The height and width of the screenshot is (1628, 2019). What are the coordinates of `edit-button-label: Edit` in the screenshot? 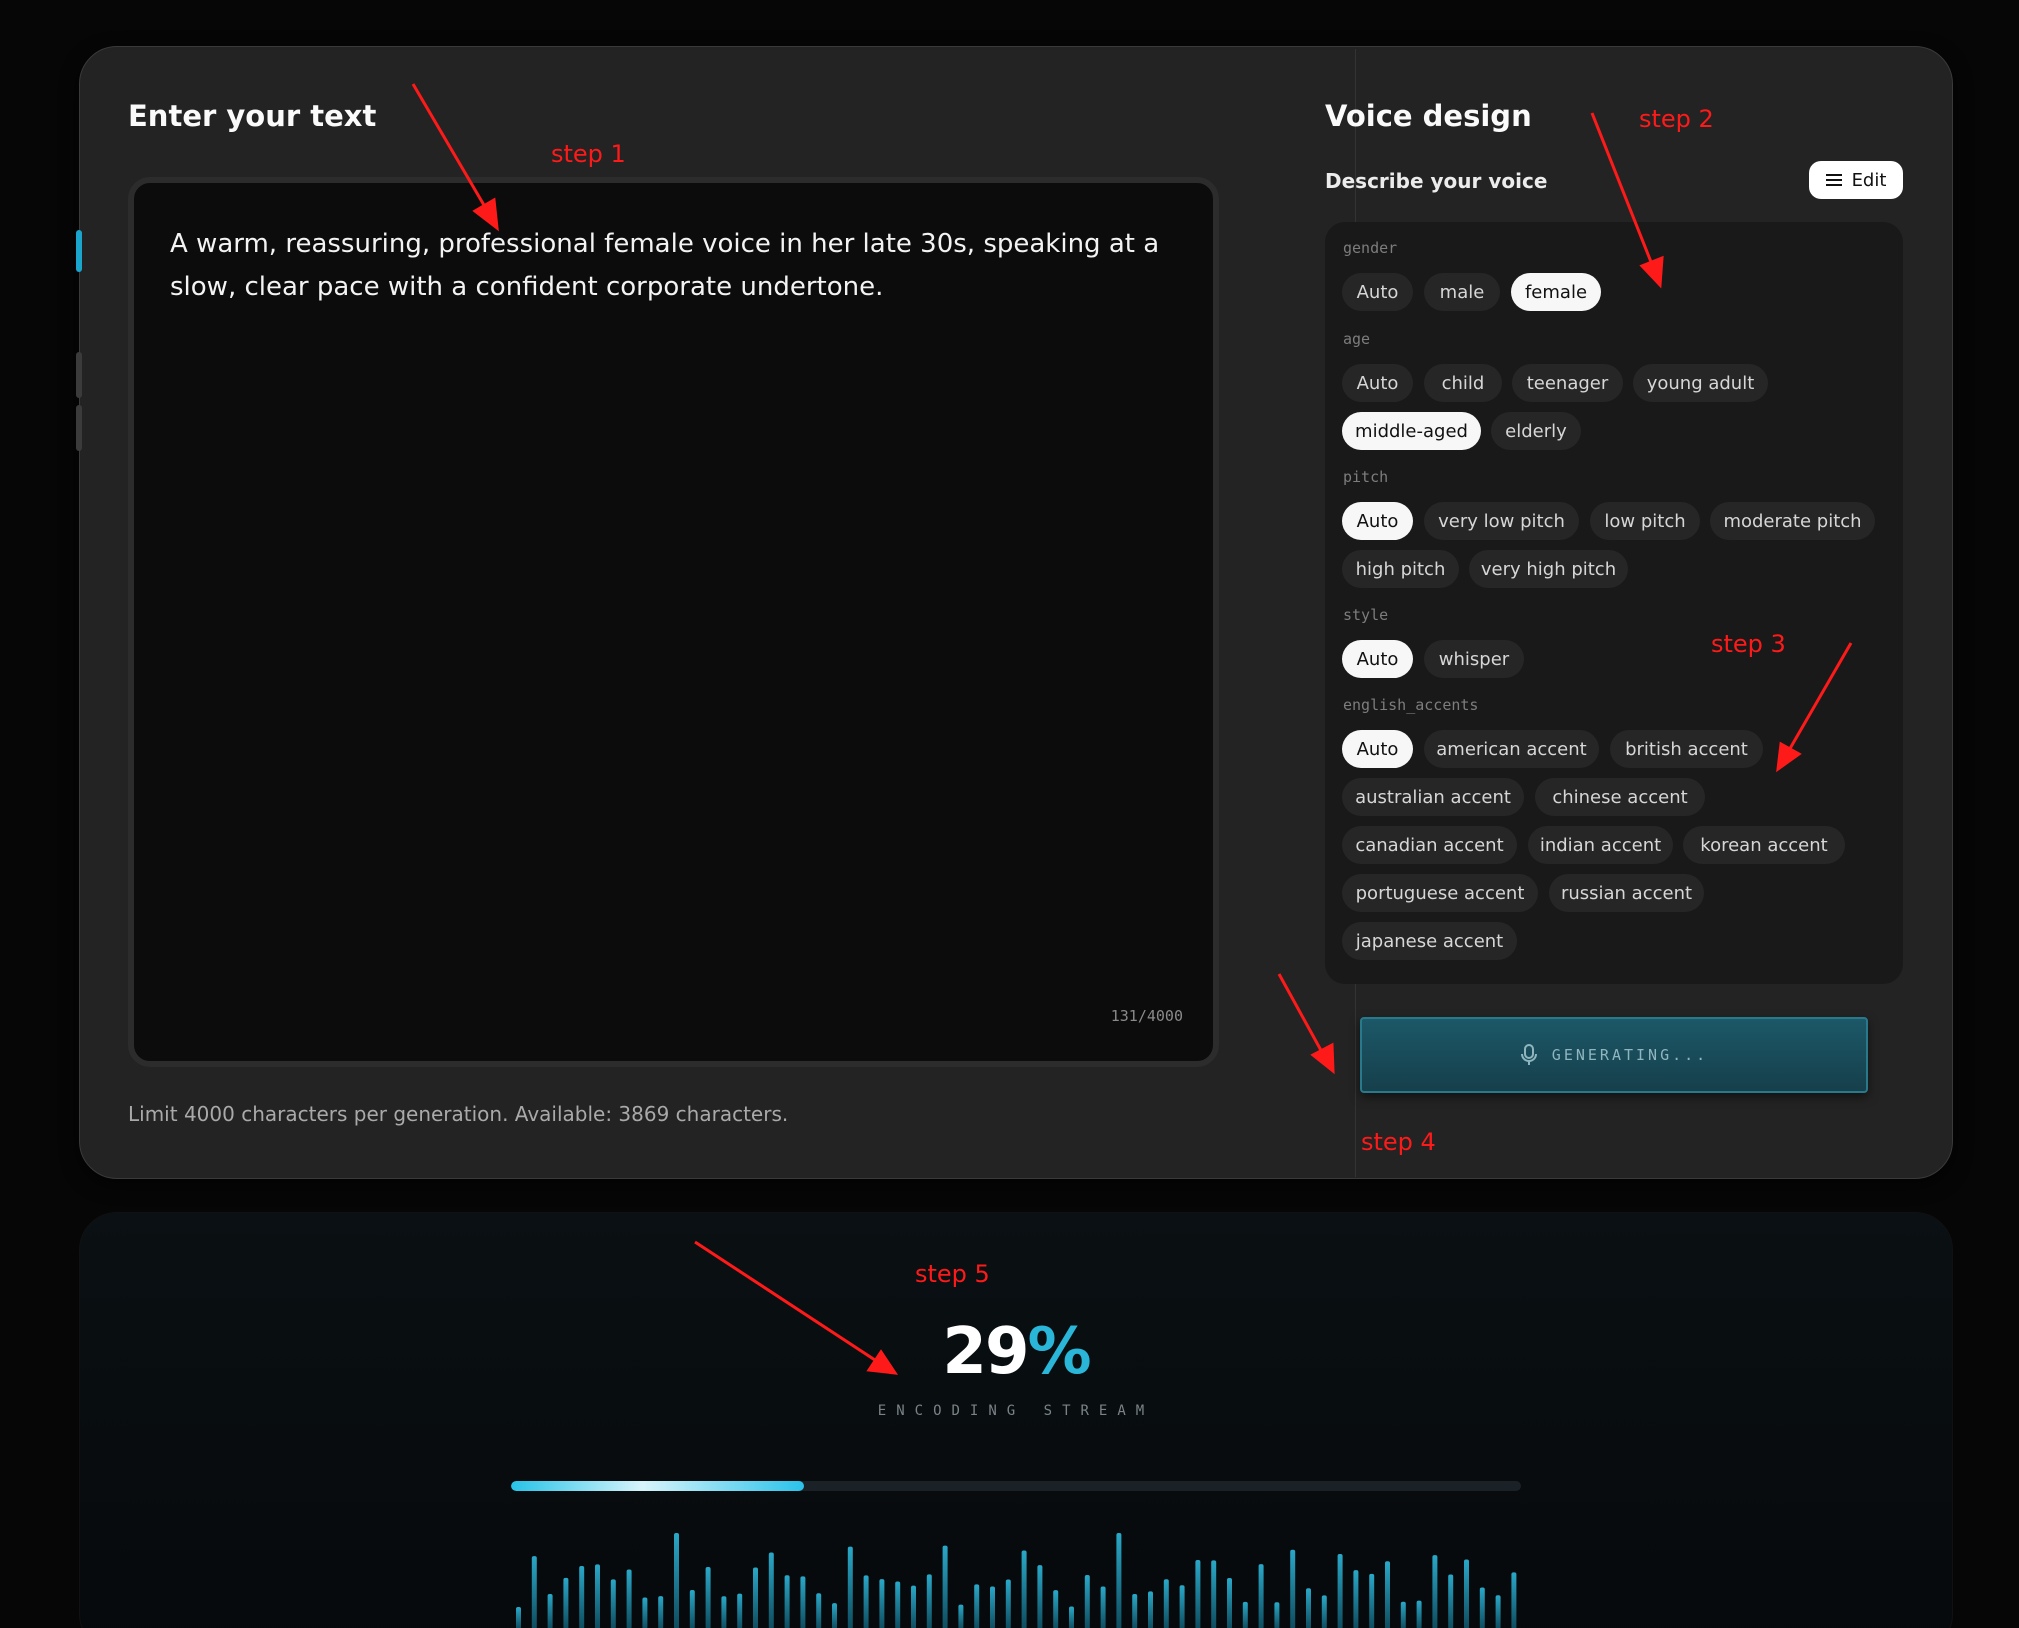 It's located at (1869, 180).